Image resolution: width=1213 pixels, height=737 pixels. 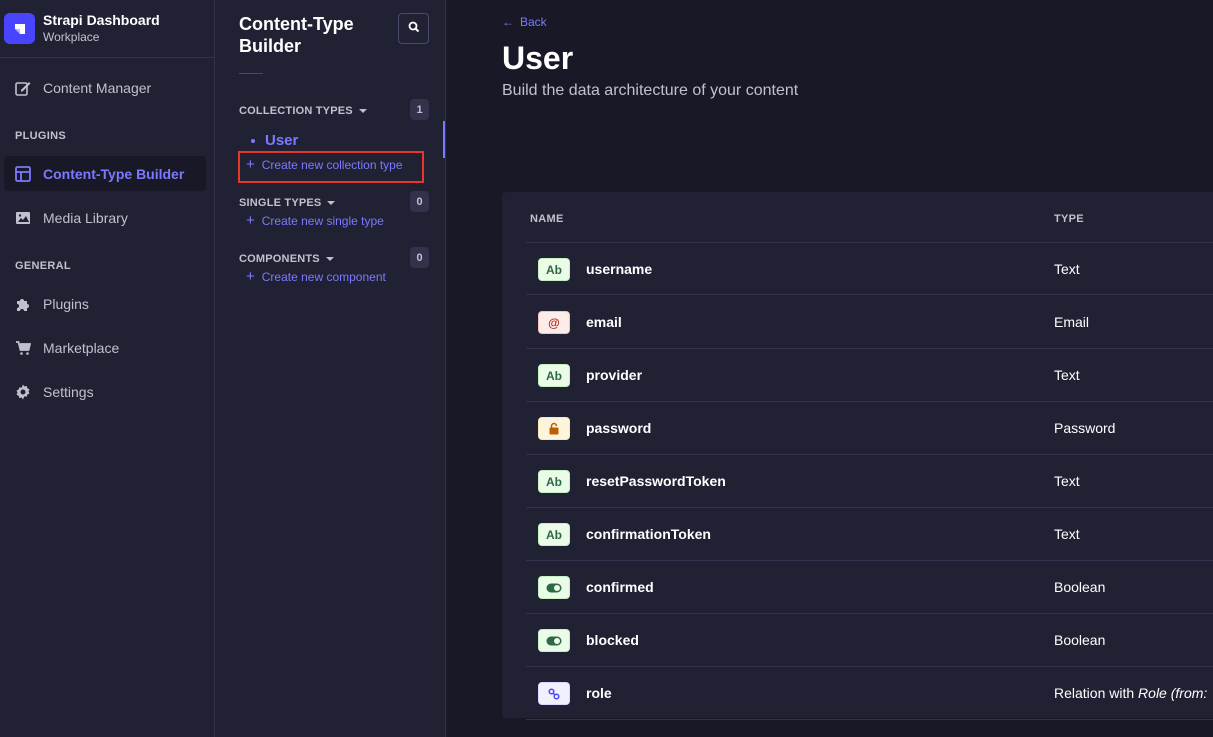 What do you see at coordinates (419, 201) in the screenshot?
I see `single-types-count: 0` at bounding box center [419, 201].